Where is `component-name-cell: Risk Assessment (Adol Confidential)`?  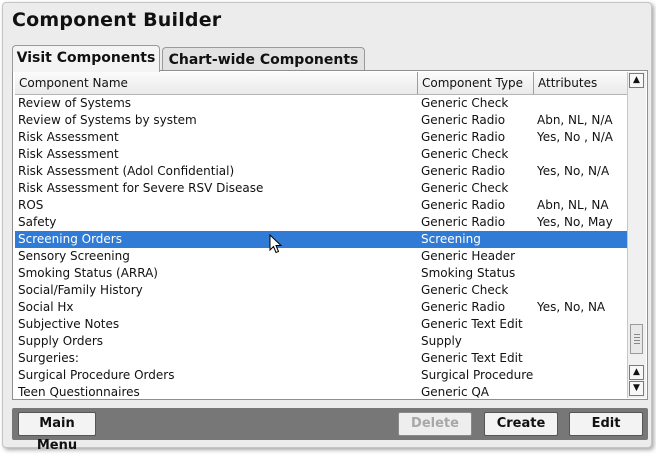 component-name-cell: Risk Assessment (Adol Confidential) is located at coordinates (126, 171).